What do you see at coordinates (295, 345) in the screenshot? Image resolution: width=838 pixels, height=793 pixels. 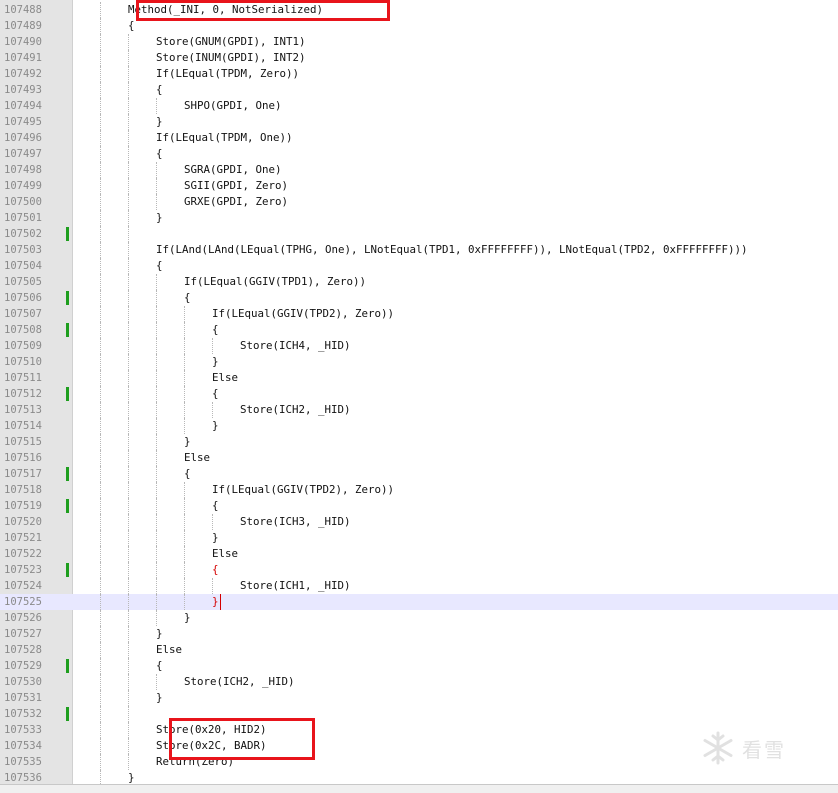 I see `code-text: Store(ICH4, _HID)` at bounding box center [295, 345].